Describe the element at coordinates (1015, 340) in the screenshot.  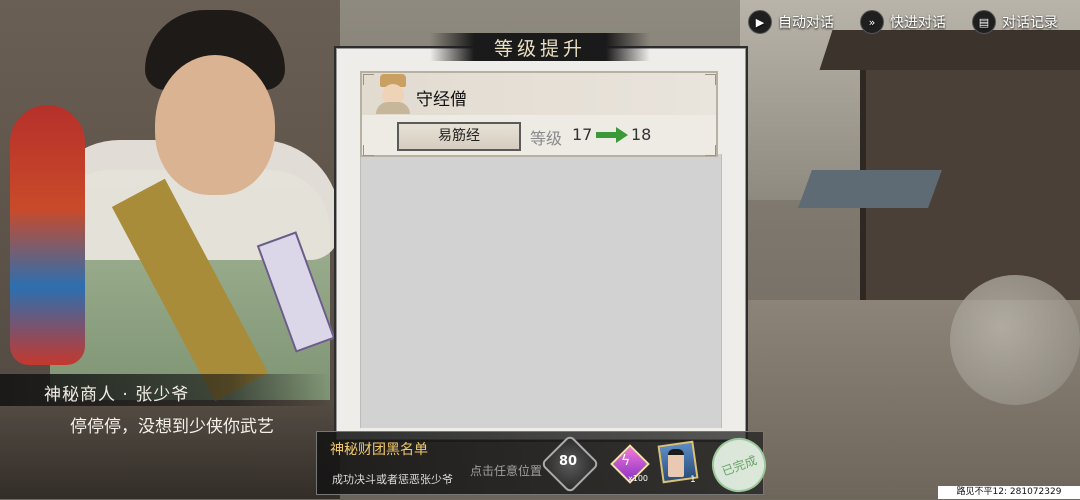
I see `background-umbrella` at that location.